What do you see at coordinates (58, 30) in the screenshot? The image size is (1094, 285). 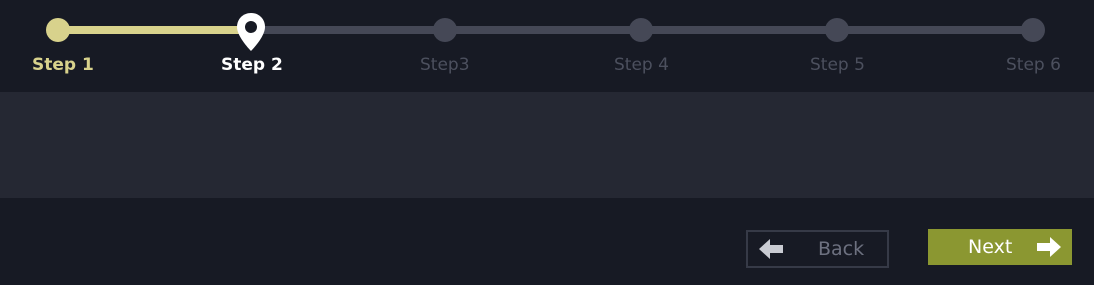 I see `step-1-dot` at bounding box center [58, 30].